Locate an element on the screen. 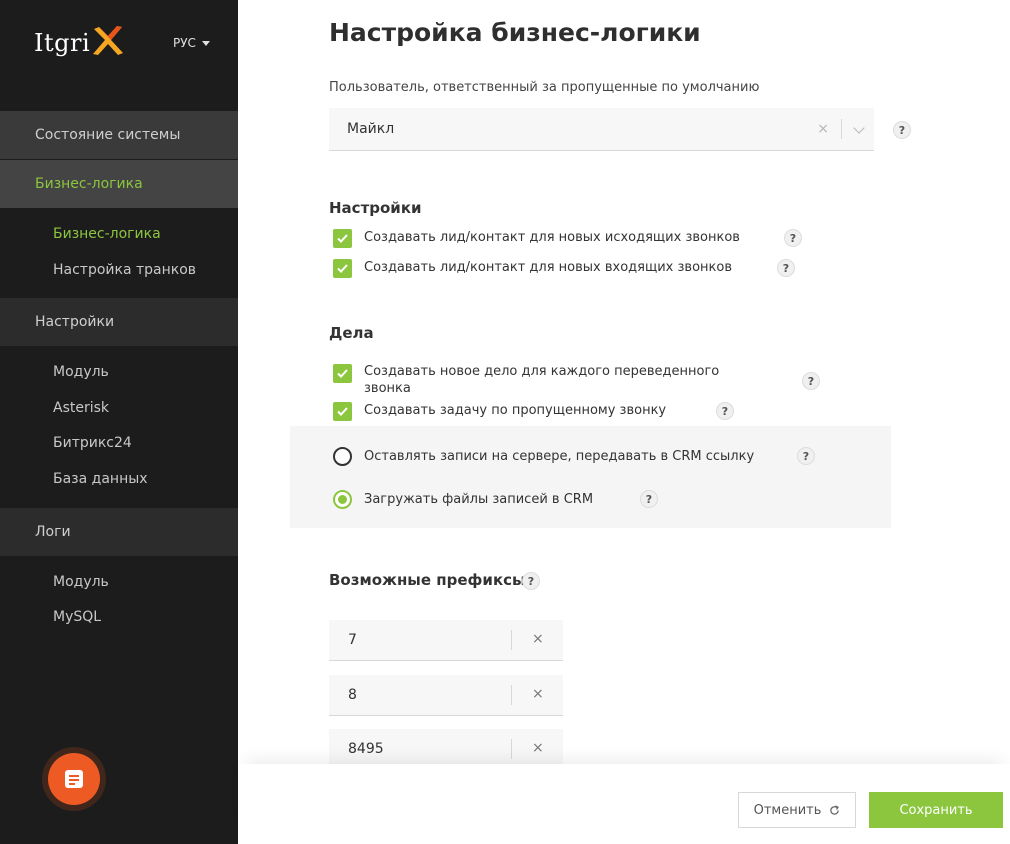 This screenshot has width=1010, height=844. help-icon-outgoing: ? is located at coordinates (793, 238).